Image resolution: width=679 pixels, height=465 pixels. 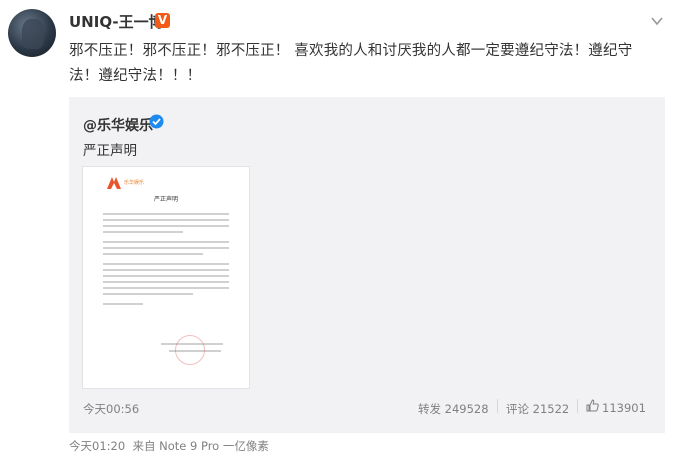 I want to click on brand-logo-icon, so click(x=114, y=183).